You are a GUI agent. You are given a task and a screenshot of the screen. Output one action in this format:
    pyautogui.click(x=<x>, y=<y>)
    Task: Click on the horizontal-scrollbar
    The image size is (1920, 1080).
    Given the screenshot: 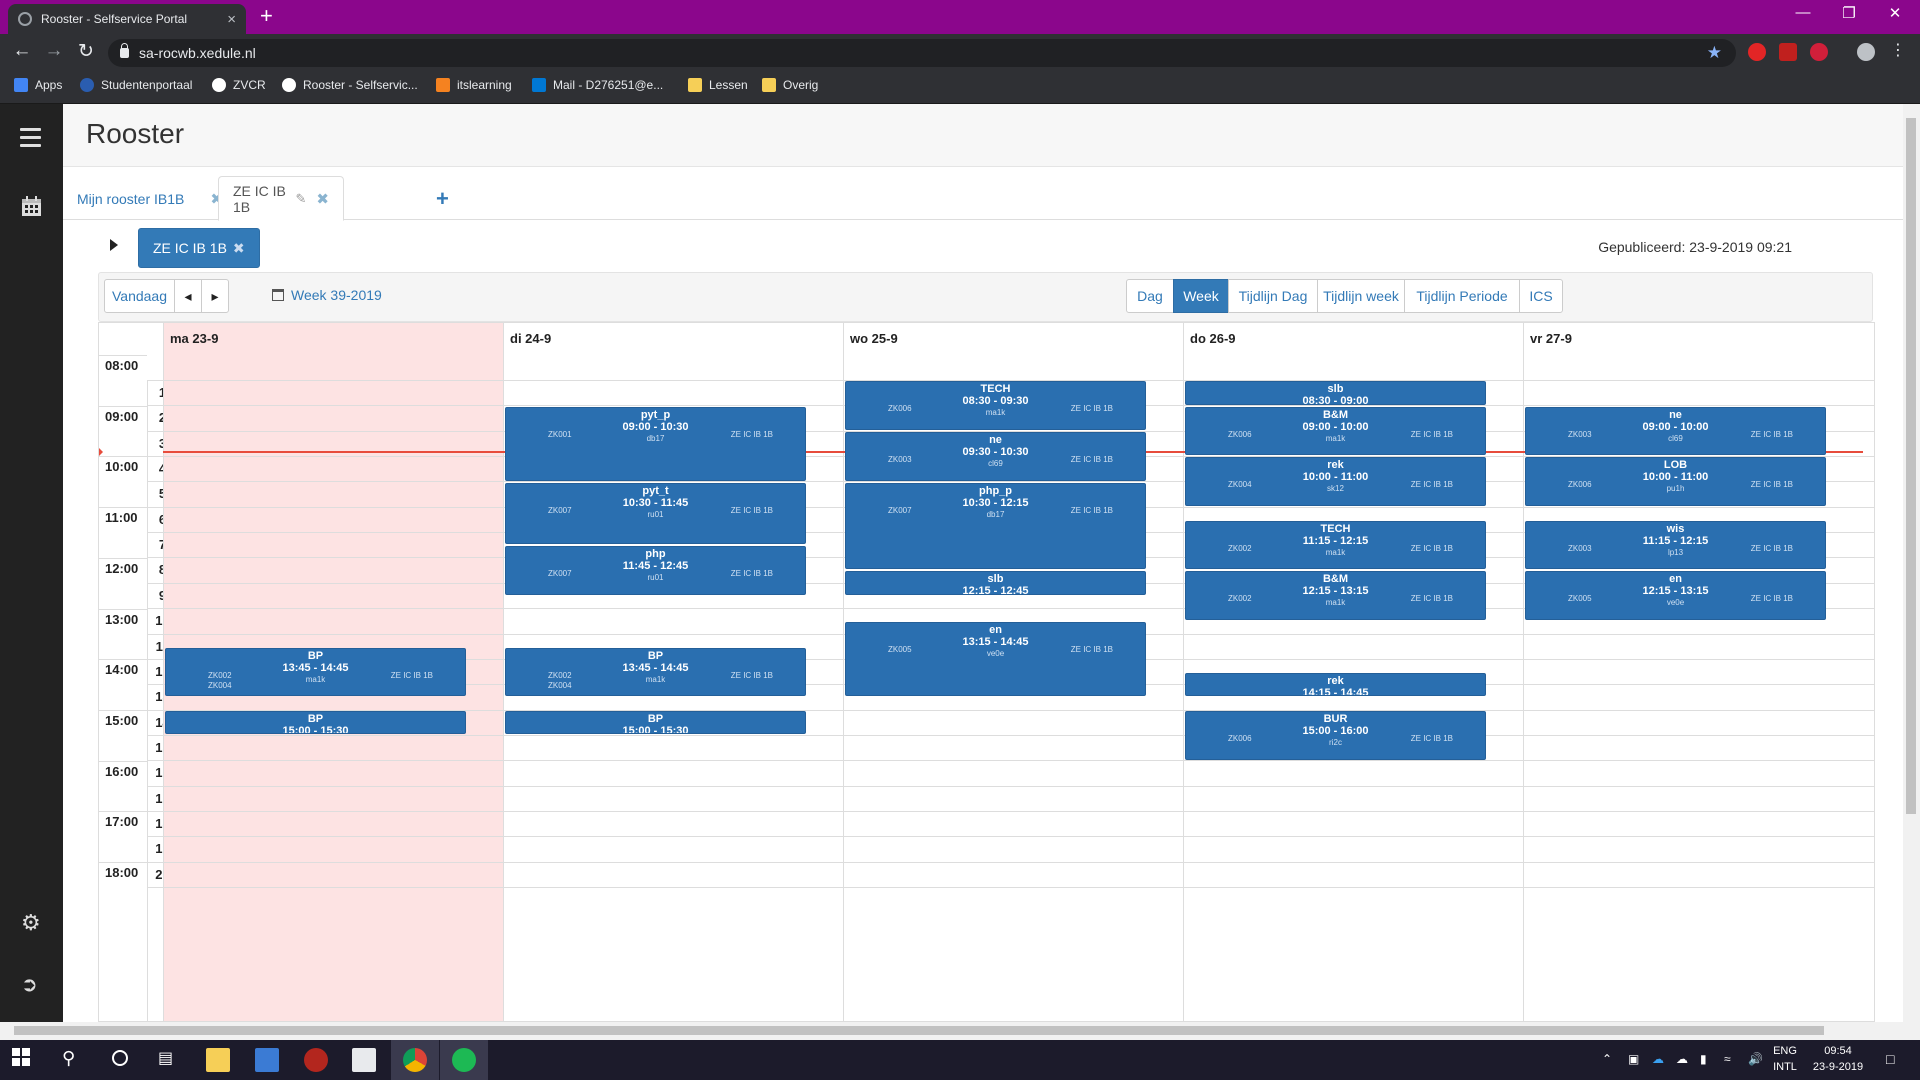 What is the action you would take?
    pyautogui.click(x=960, y=1031)
    